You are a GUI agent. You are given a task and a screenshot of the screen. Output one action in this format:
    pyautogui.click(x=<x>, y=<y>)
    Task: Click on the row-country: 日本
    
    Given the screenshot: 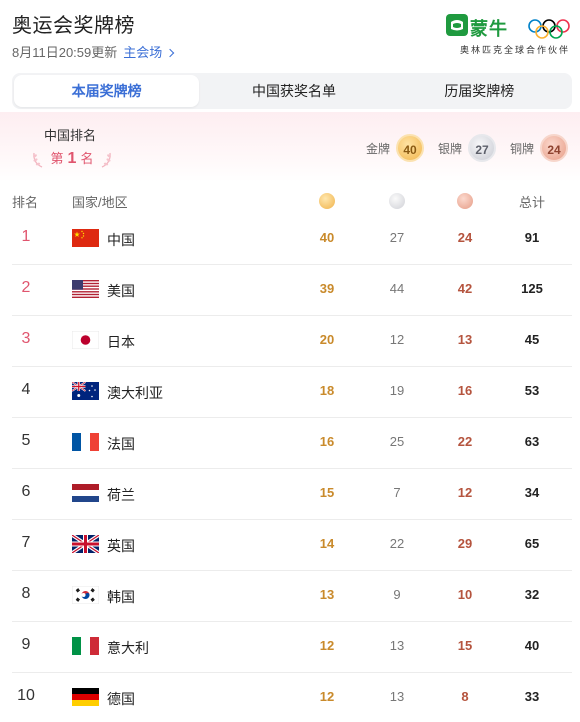 What is the action you would take?
    pyautogui.click(x=121, y=342)
    